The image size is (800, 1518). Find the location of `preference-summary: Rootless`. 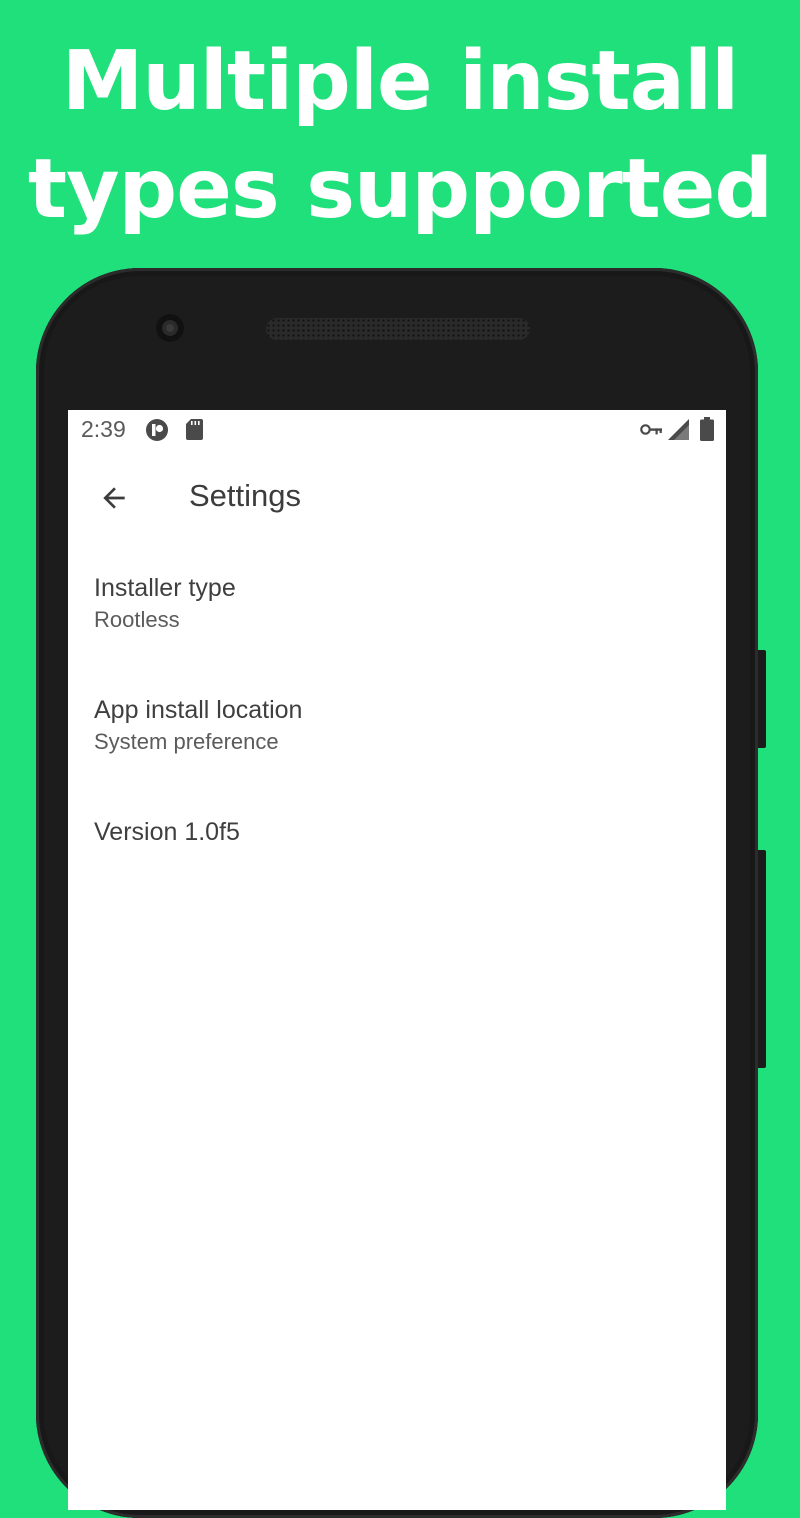

preference-summary: Rootless is located at coordinates (137, 619).